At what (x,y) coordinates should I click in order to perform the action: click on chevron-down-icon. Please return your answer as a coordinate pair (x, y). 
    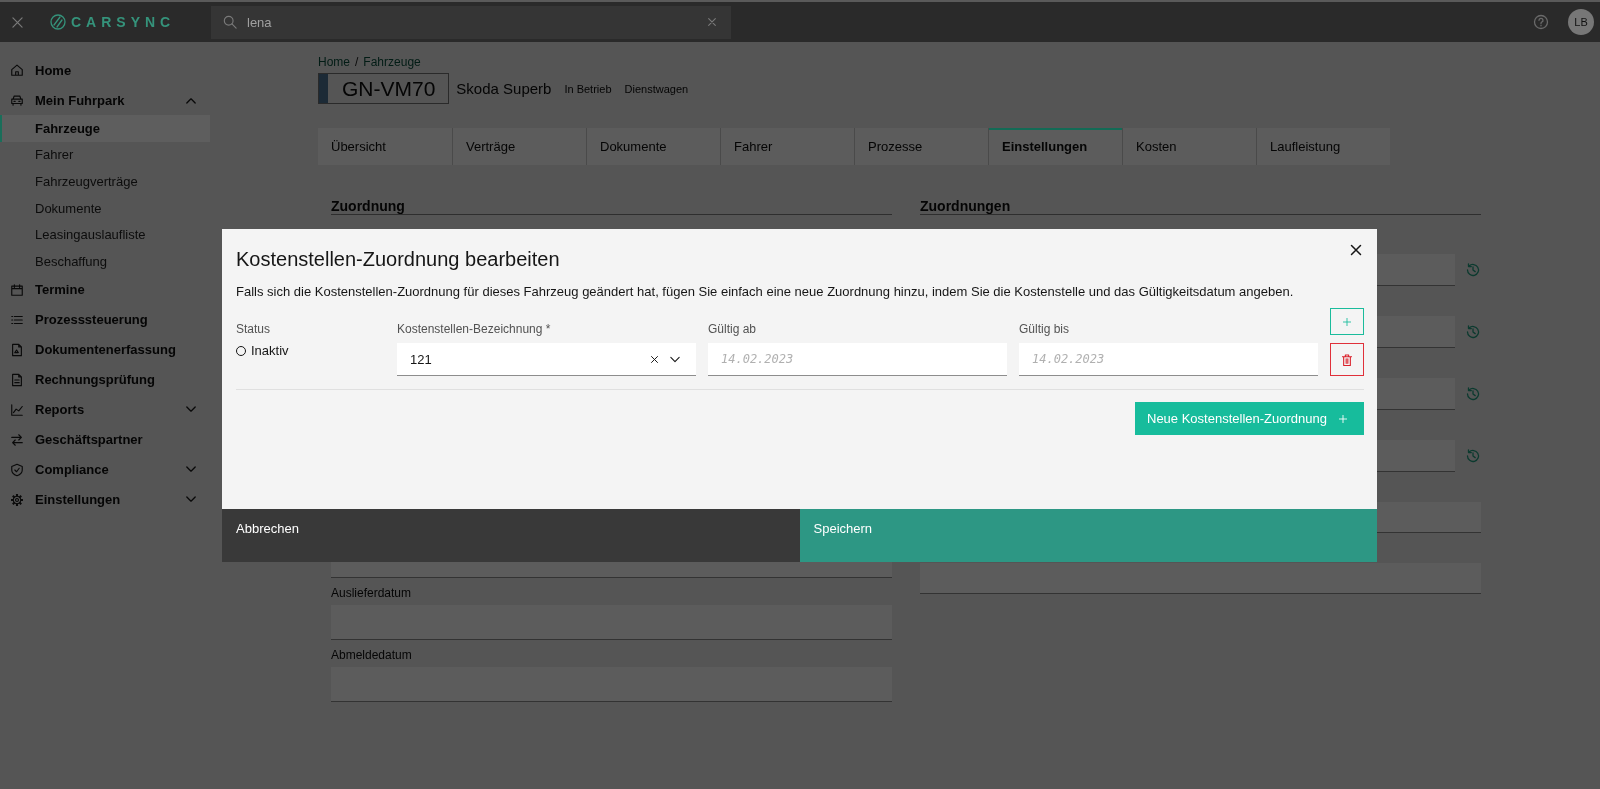
    Looking at the image, I should click on (675, 359).